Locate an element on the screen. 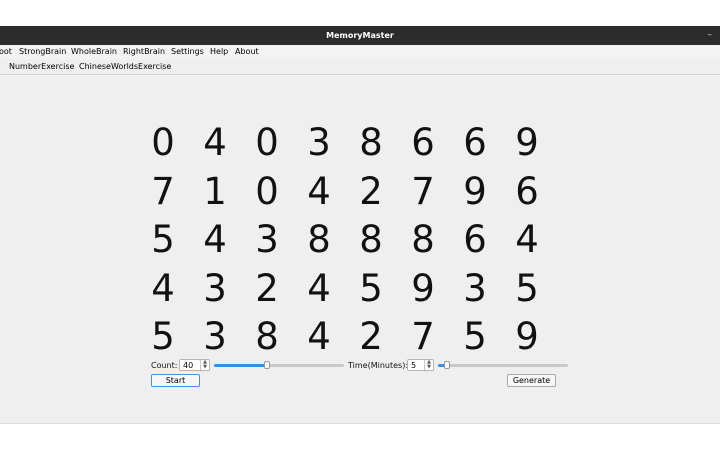 Image resolution: width=720 pixels, height=451 pixels. window-title: MemoryMaster is located at coordinates (360, 35).